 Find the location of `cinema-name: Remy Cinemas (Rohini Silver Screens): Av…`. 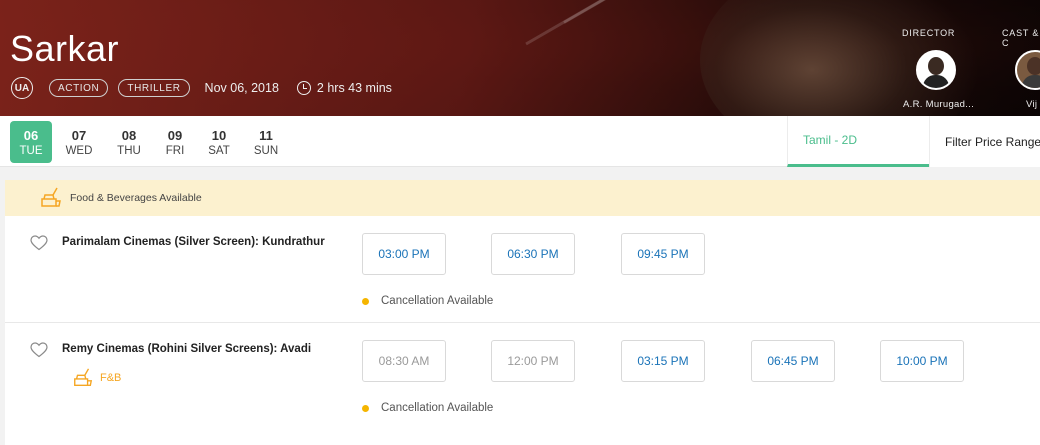

cinema-name: Remy Cinemas (Rohini Silver Screens): Av… is located at coordinates (186, 349).